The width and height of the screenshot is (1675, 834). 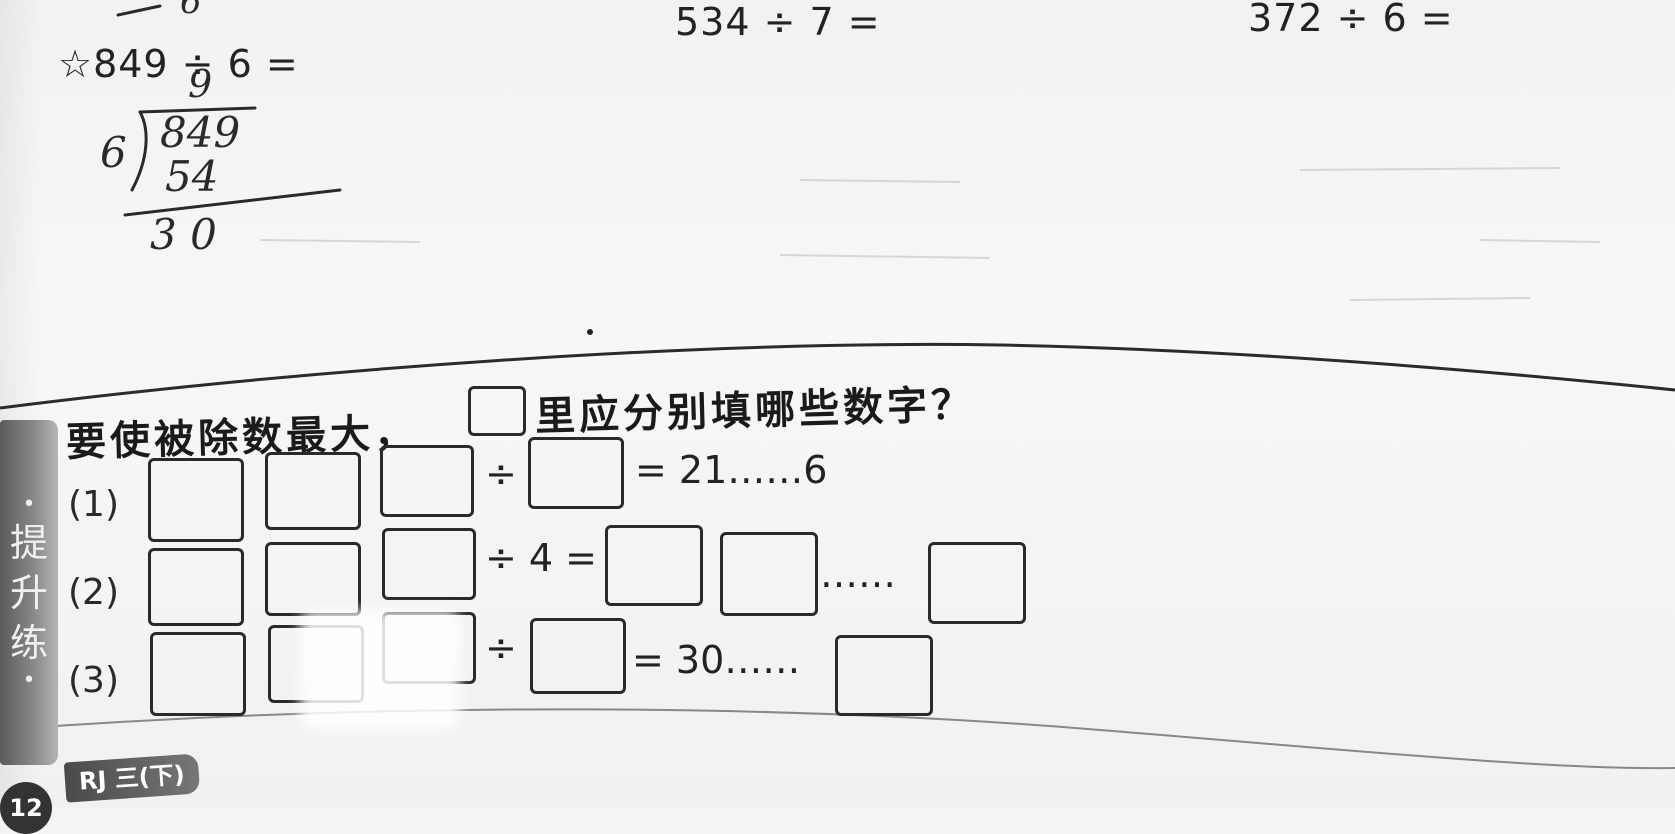 I want to click on row-1-result: = 21……6, so click(x=731, y=470).